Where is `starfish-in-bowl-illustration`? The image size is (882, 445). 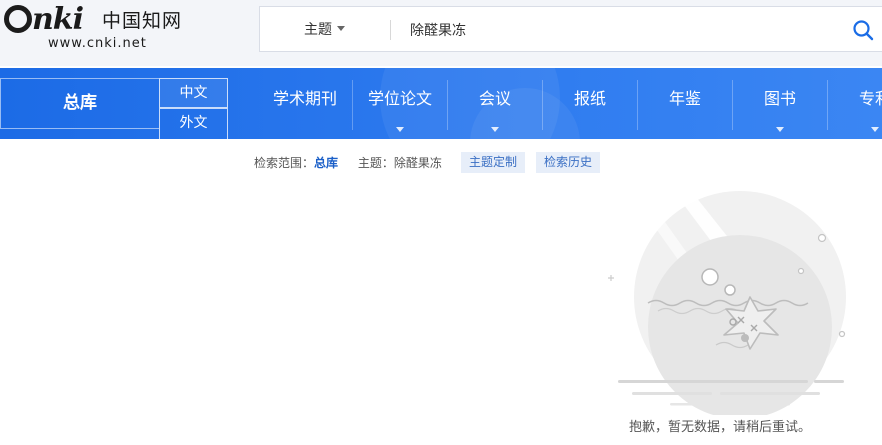 starfish-in-bowl-illustration is located at coordinates (727, 303).